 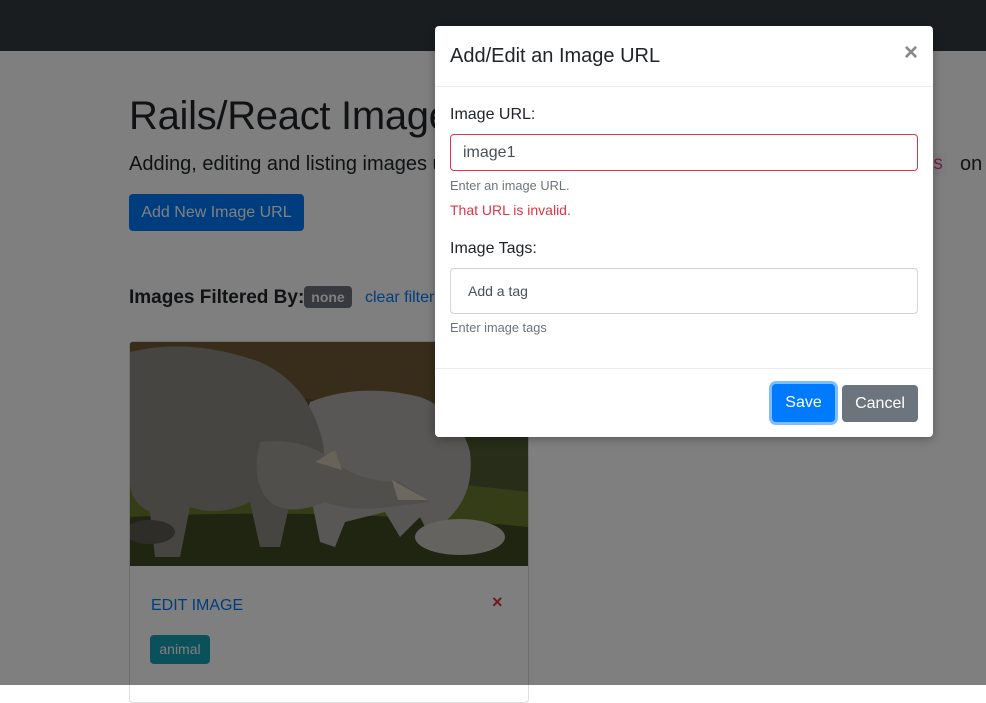 What do you see at coordinates (555, 56) in the screenshot?
I see `modal-title: Add/Edit an Image URL` at bounding box center [555, 56].